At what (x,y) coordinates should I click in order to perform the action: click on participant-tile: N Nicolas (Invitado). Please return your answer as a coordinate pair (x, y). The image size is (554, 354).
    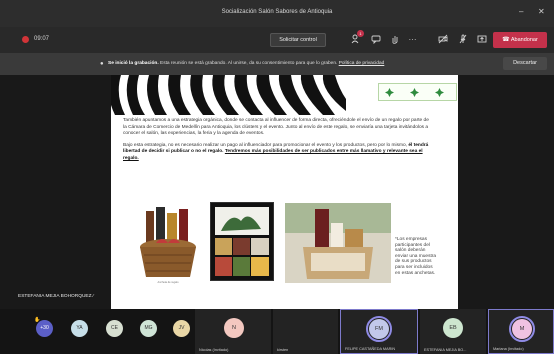
    Looking at the image, I should click on (233, 331).